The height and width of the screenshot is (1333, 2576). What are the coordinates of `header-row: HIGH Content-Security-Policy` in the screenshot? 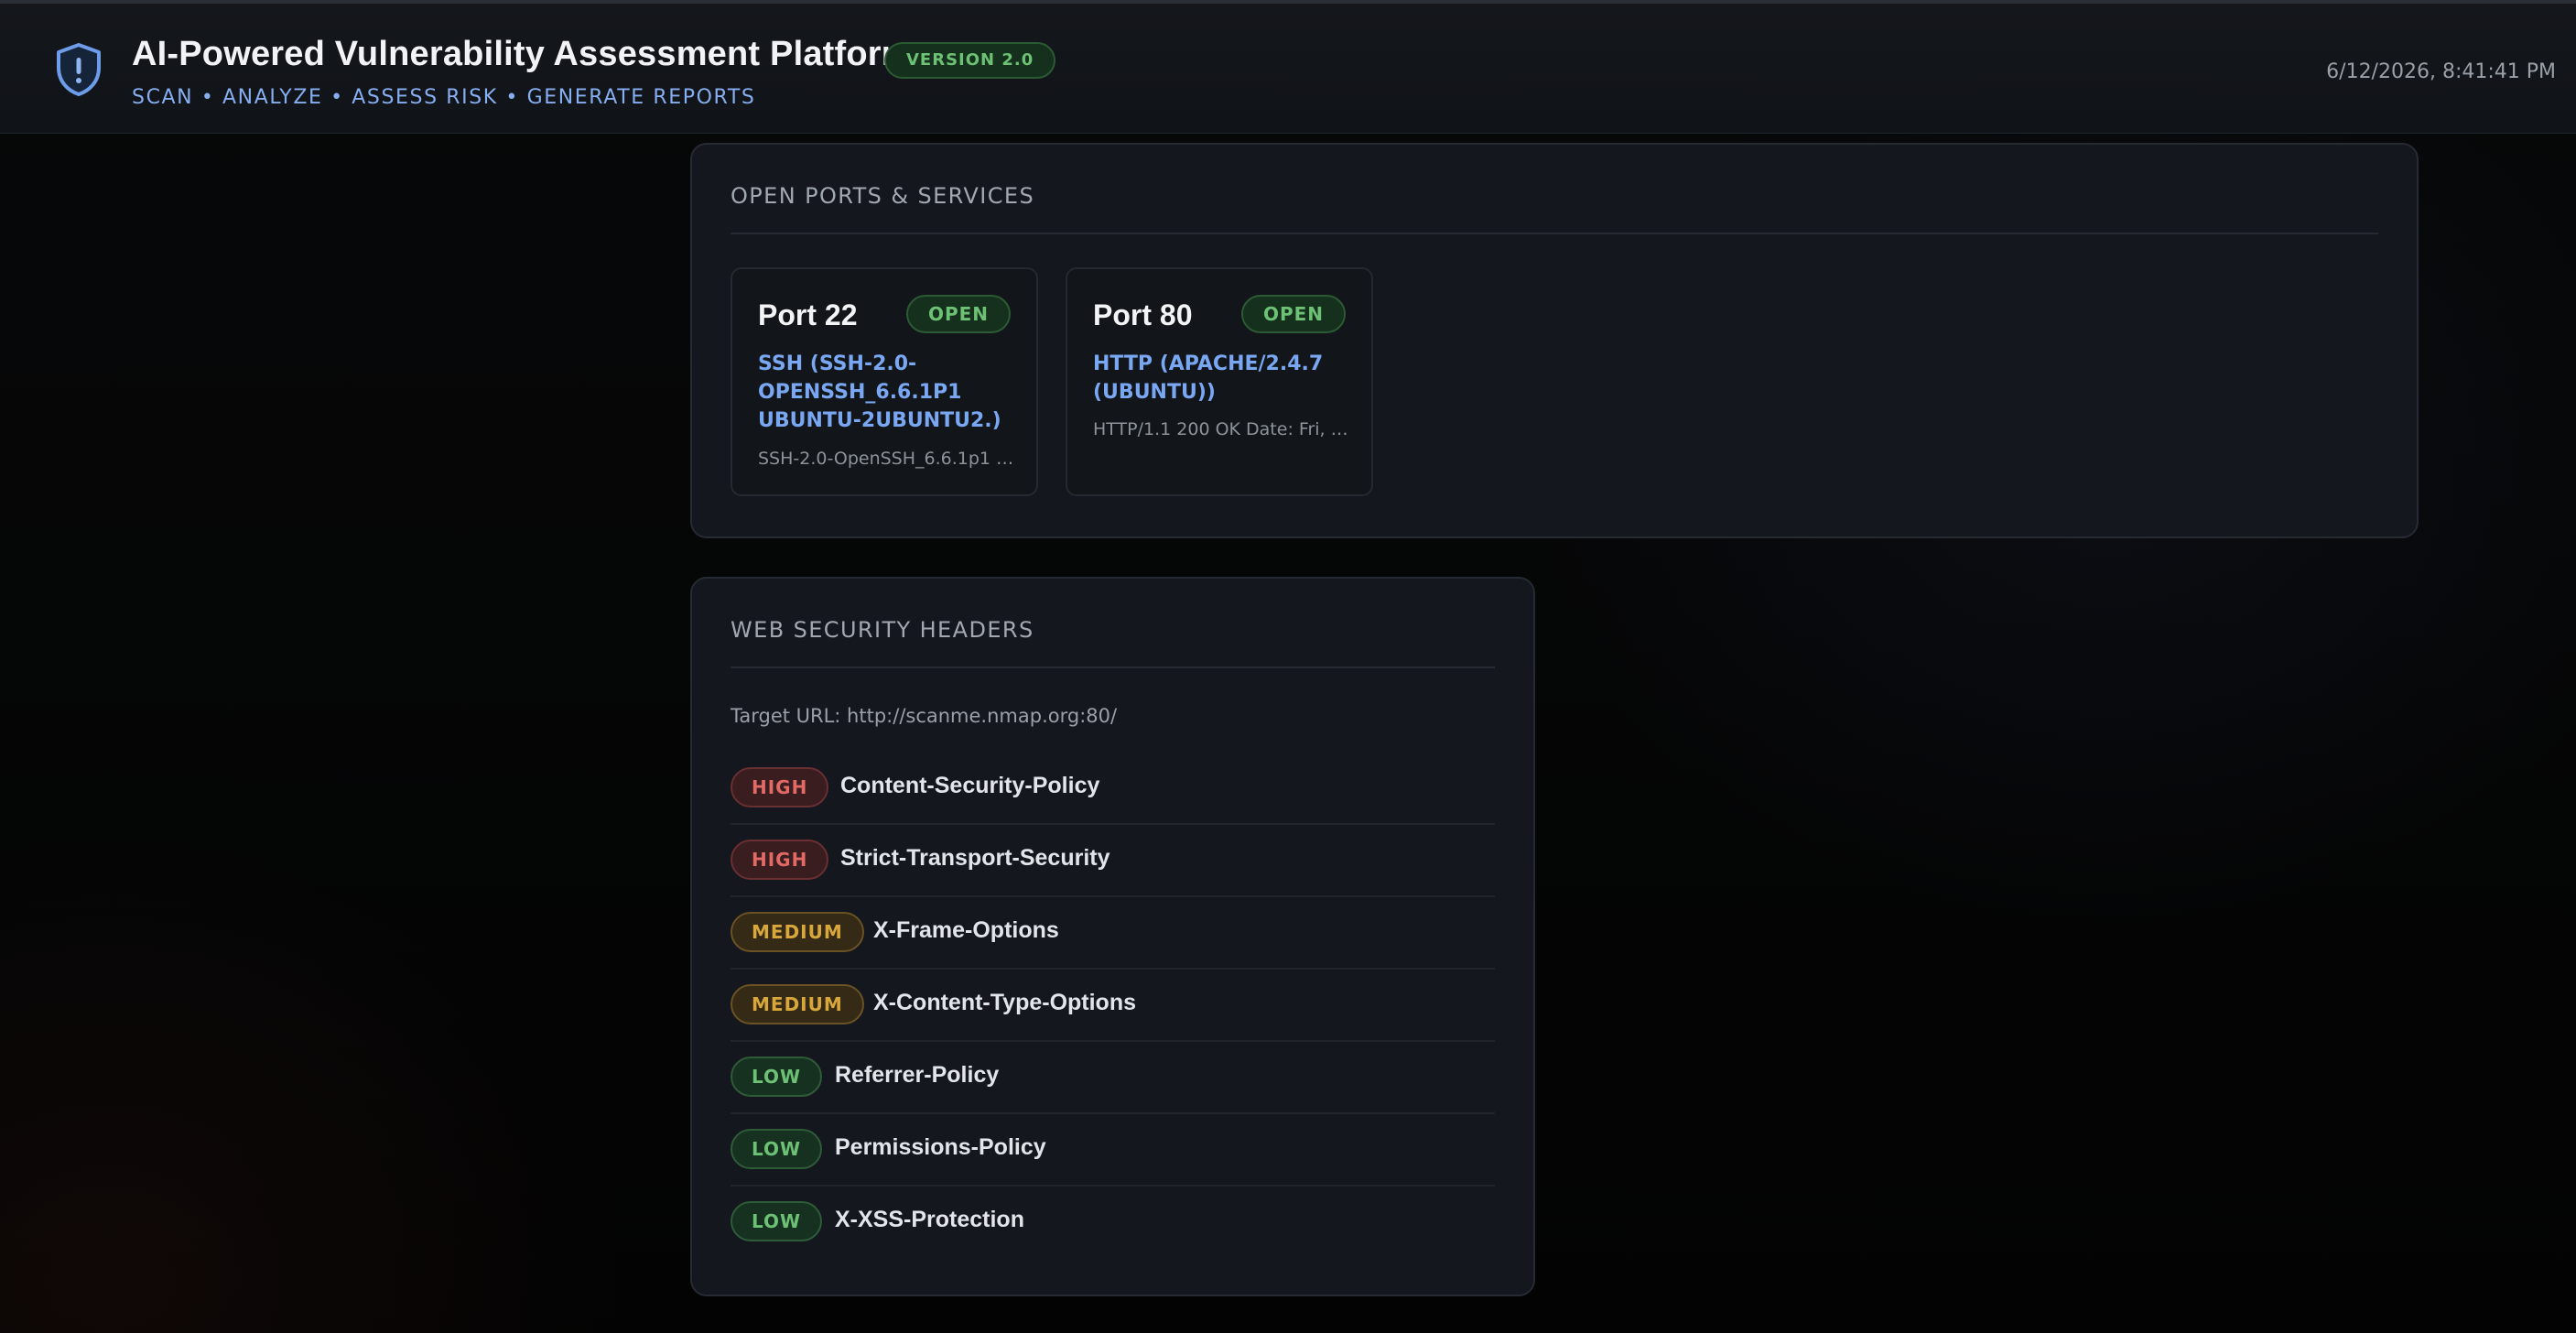 It's located at (1113, 789).